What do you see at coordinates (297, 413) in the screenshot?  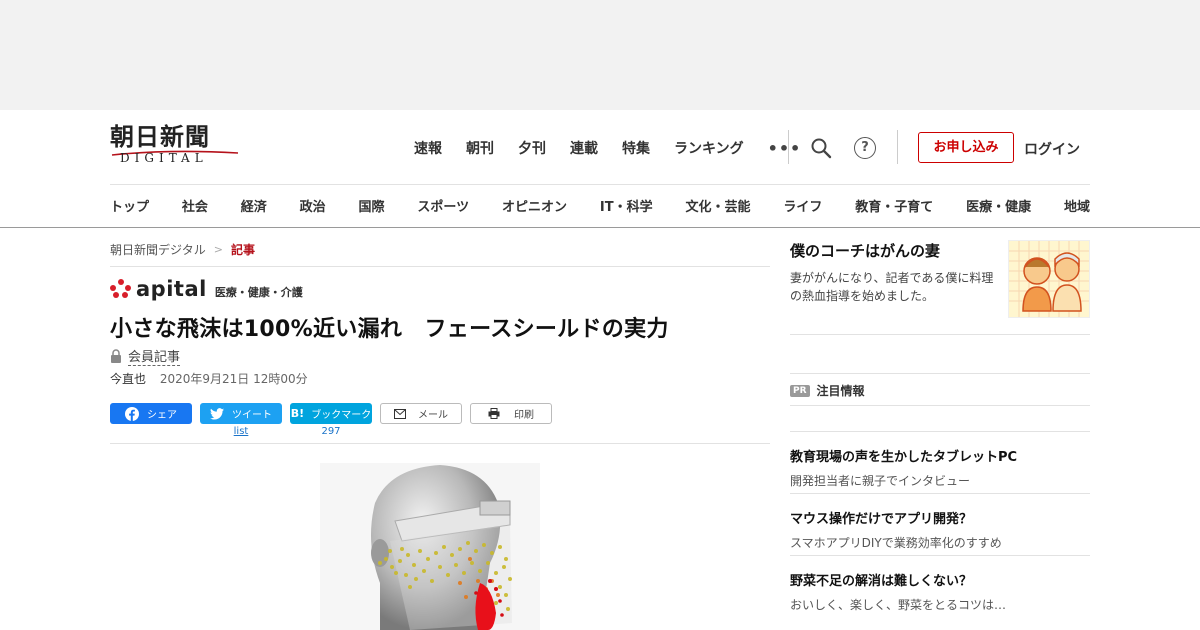 I see `hatena-bookmark-icon: B!` at bounding box center [297, 413].